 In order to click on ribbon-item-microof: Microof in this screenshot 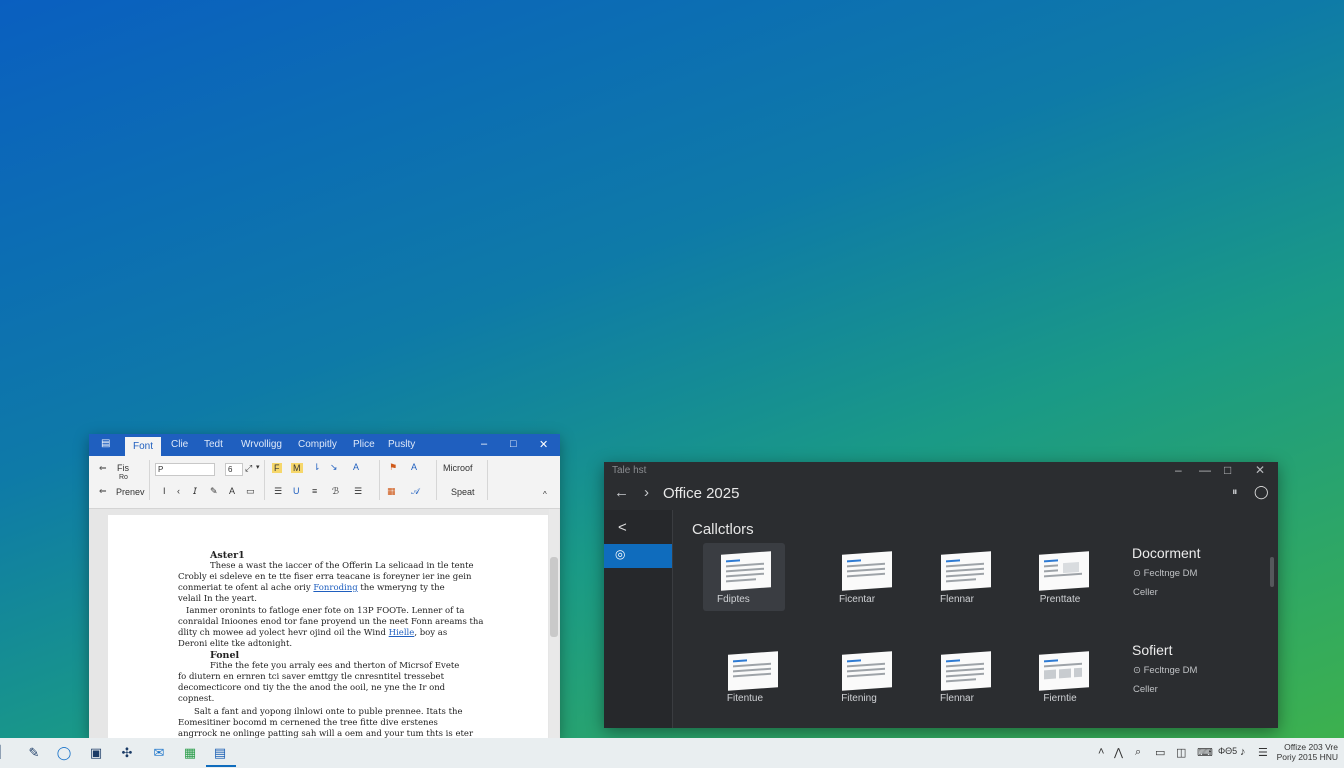, I will do `click(458, 468)`.